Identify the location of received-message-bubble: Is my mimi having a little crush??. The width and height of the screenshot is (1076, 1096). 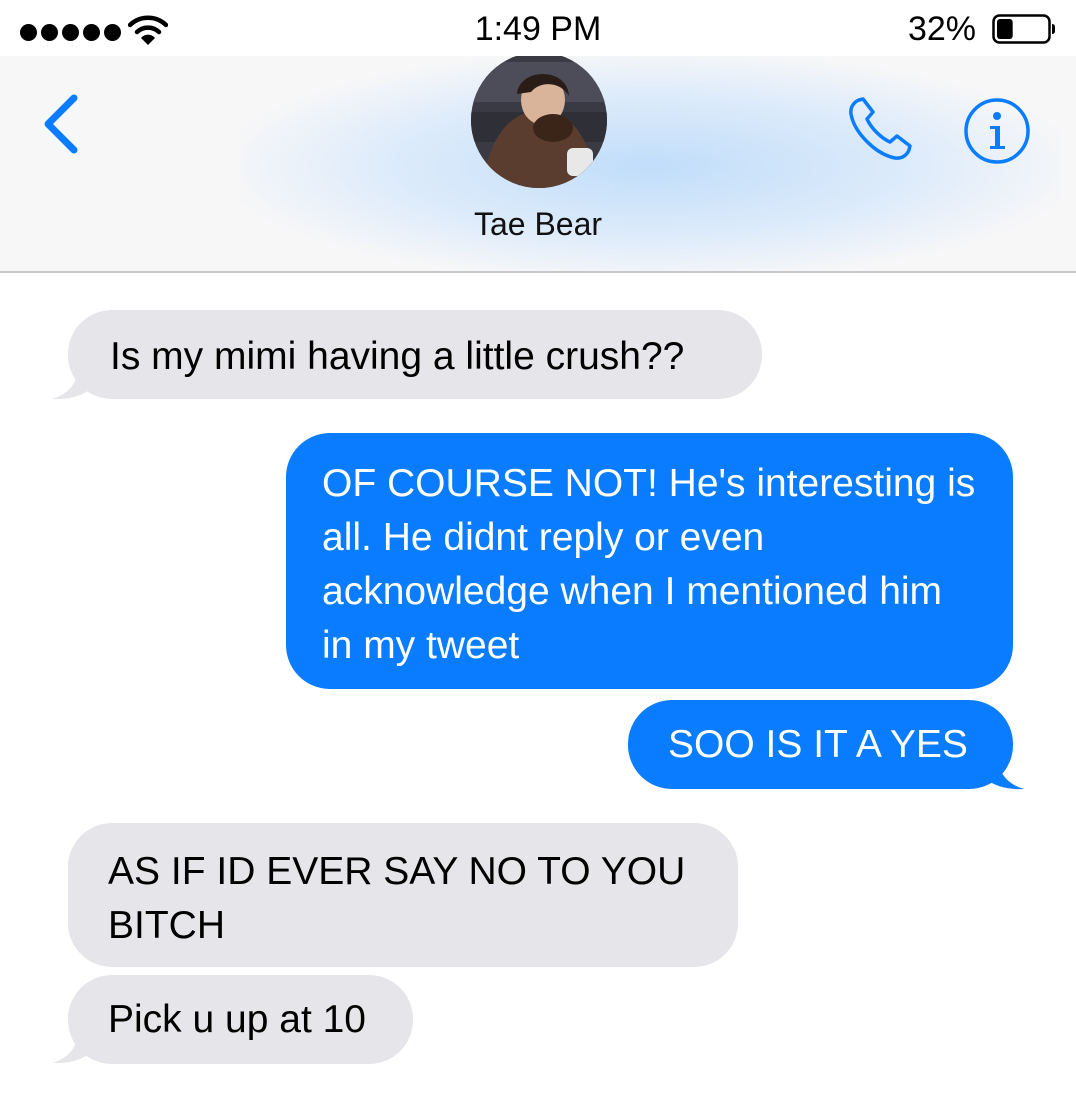
(415, 354).